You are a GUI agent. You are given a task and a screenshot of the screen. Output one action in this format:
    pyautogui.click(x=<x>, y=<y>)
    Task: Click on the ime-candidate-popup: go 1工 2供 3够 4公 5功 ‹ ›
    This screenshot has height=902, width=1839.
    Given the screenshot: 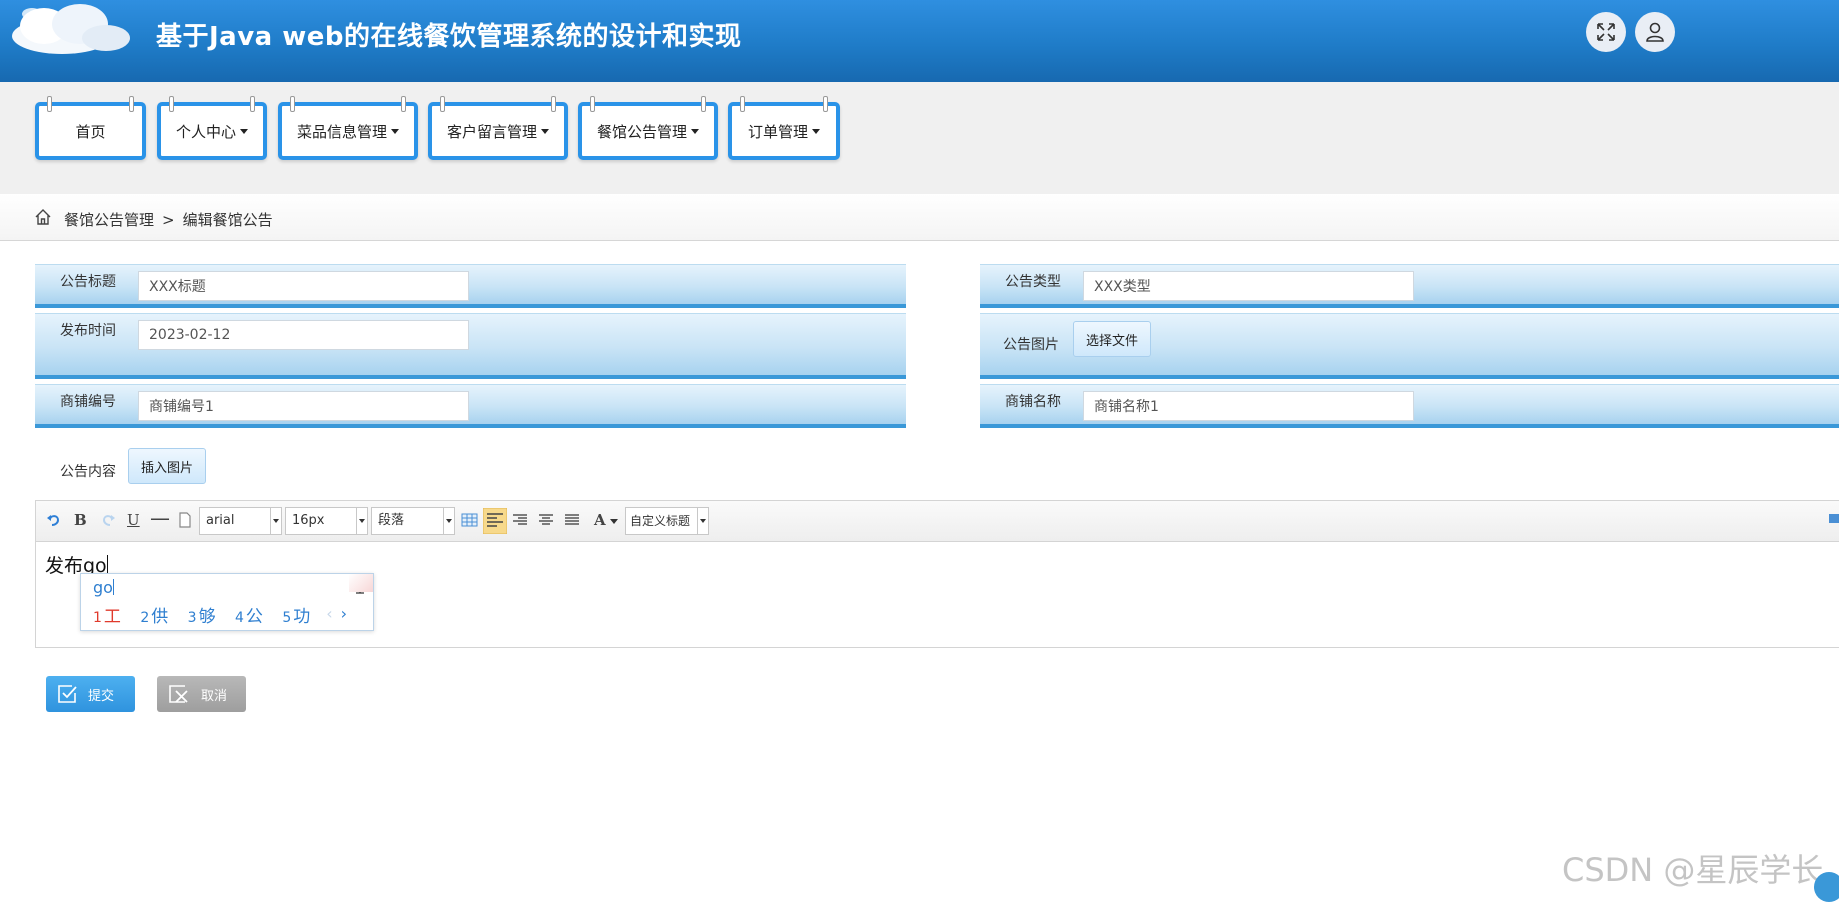 What is the action you would take?
    pyautogui.click(x=227, y=602)
    